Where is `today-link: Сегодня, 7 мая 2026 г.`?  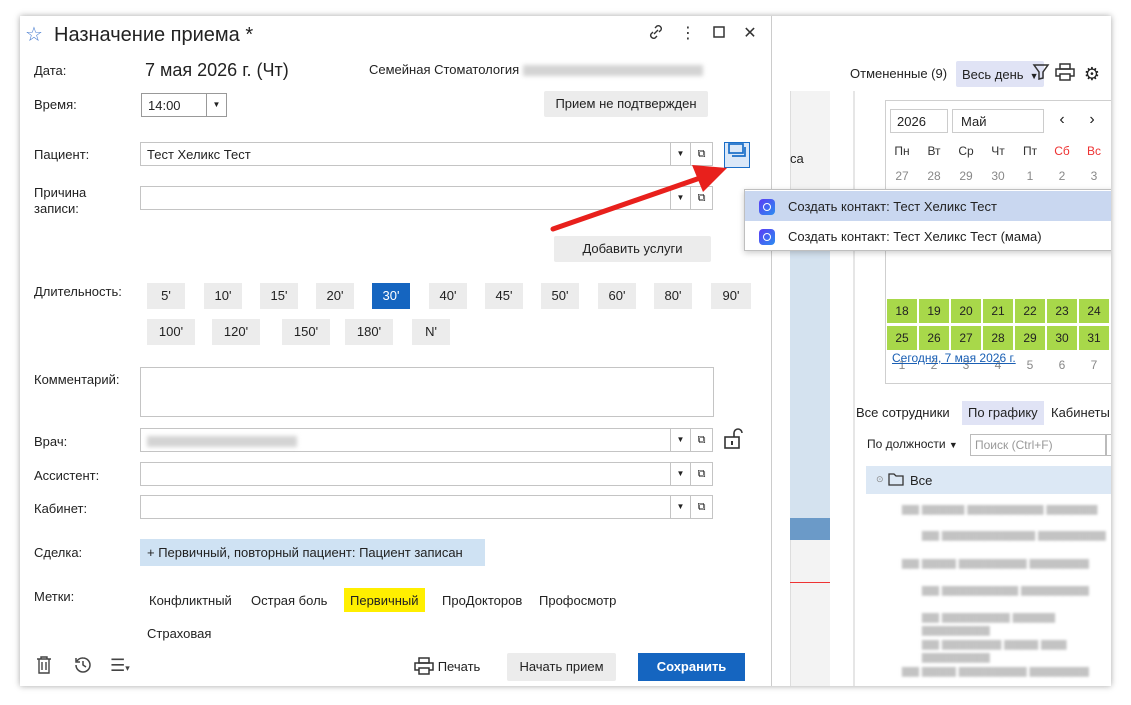
today-link: Сегодня, 7 мая 2026 г. is located at coordinates (954, 358).